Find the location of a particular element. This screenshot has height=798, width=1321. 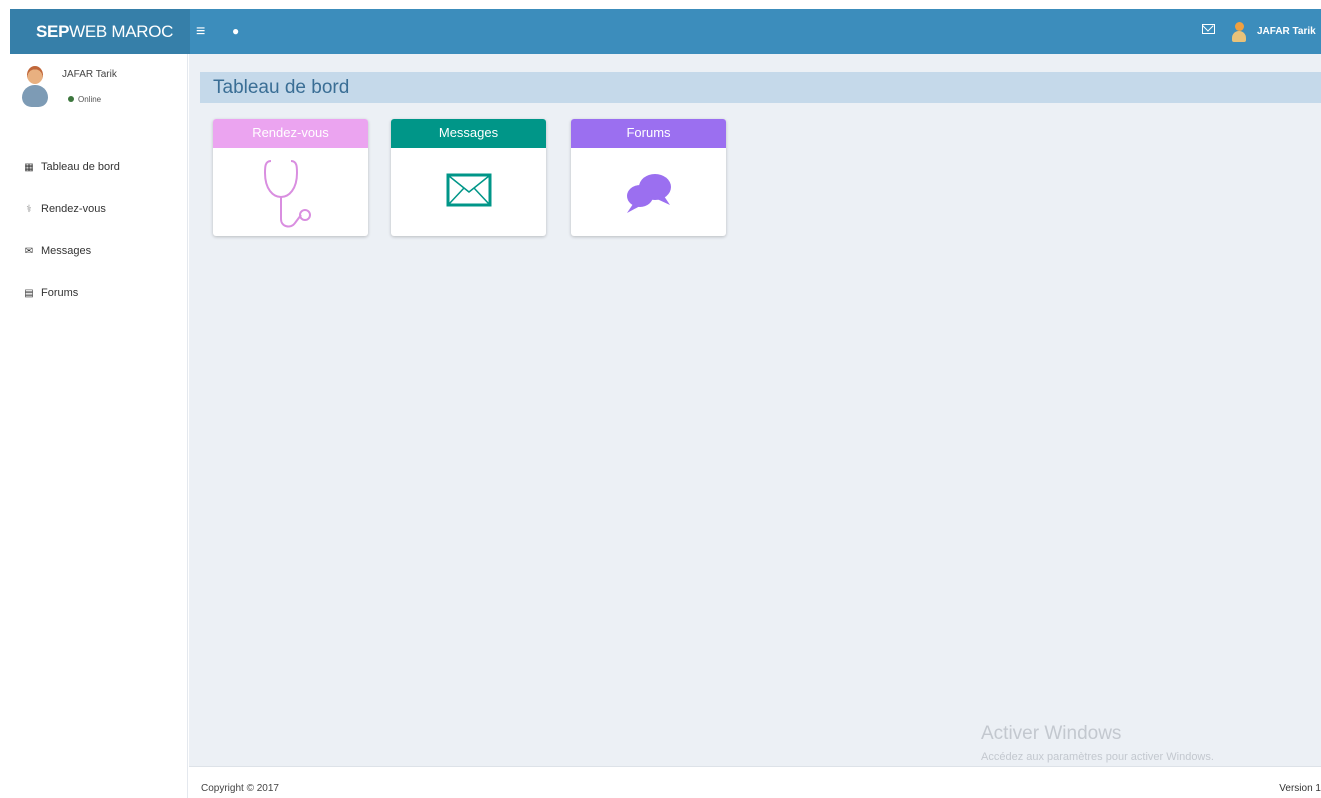

version-text: Version 1 is located at coordinates (1300, 788).